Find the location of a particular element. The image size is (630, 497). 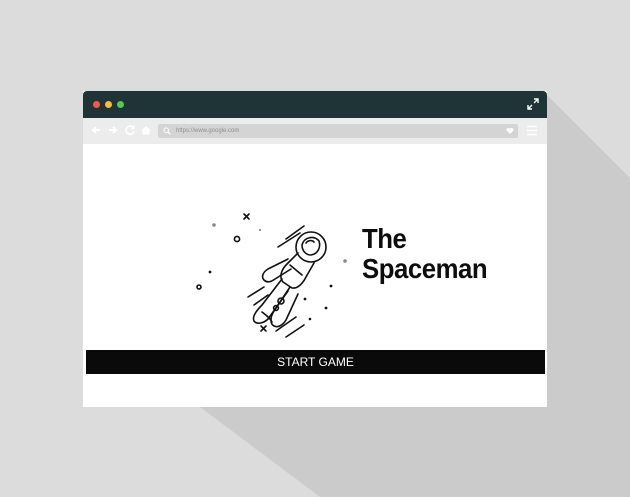

menu-icon is located at coordinates (532, 130).